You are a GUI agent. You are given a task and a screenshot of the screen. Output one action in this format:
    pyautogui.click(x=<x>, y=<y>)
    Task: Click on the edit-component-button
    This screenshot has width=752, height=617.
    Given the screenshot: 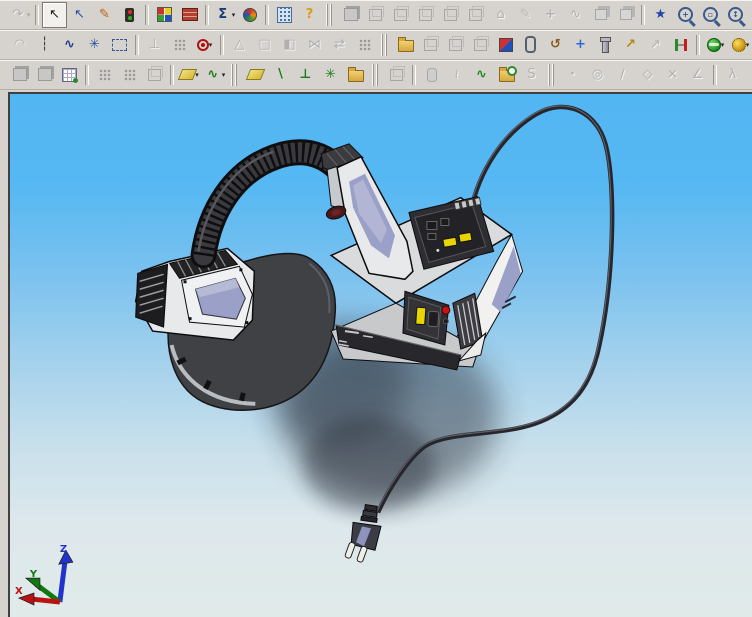 What is the action you would take?
    pyautogui.click(x=505, y=45)
    